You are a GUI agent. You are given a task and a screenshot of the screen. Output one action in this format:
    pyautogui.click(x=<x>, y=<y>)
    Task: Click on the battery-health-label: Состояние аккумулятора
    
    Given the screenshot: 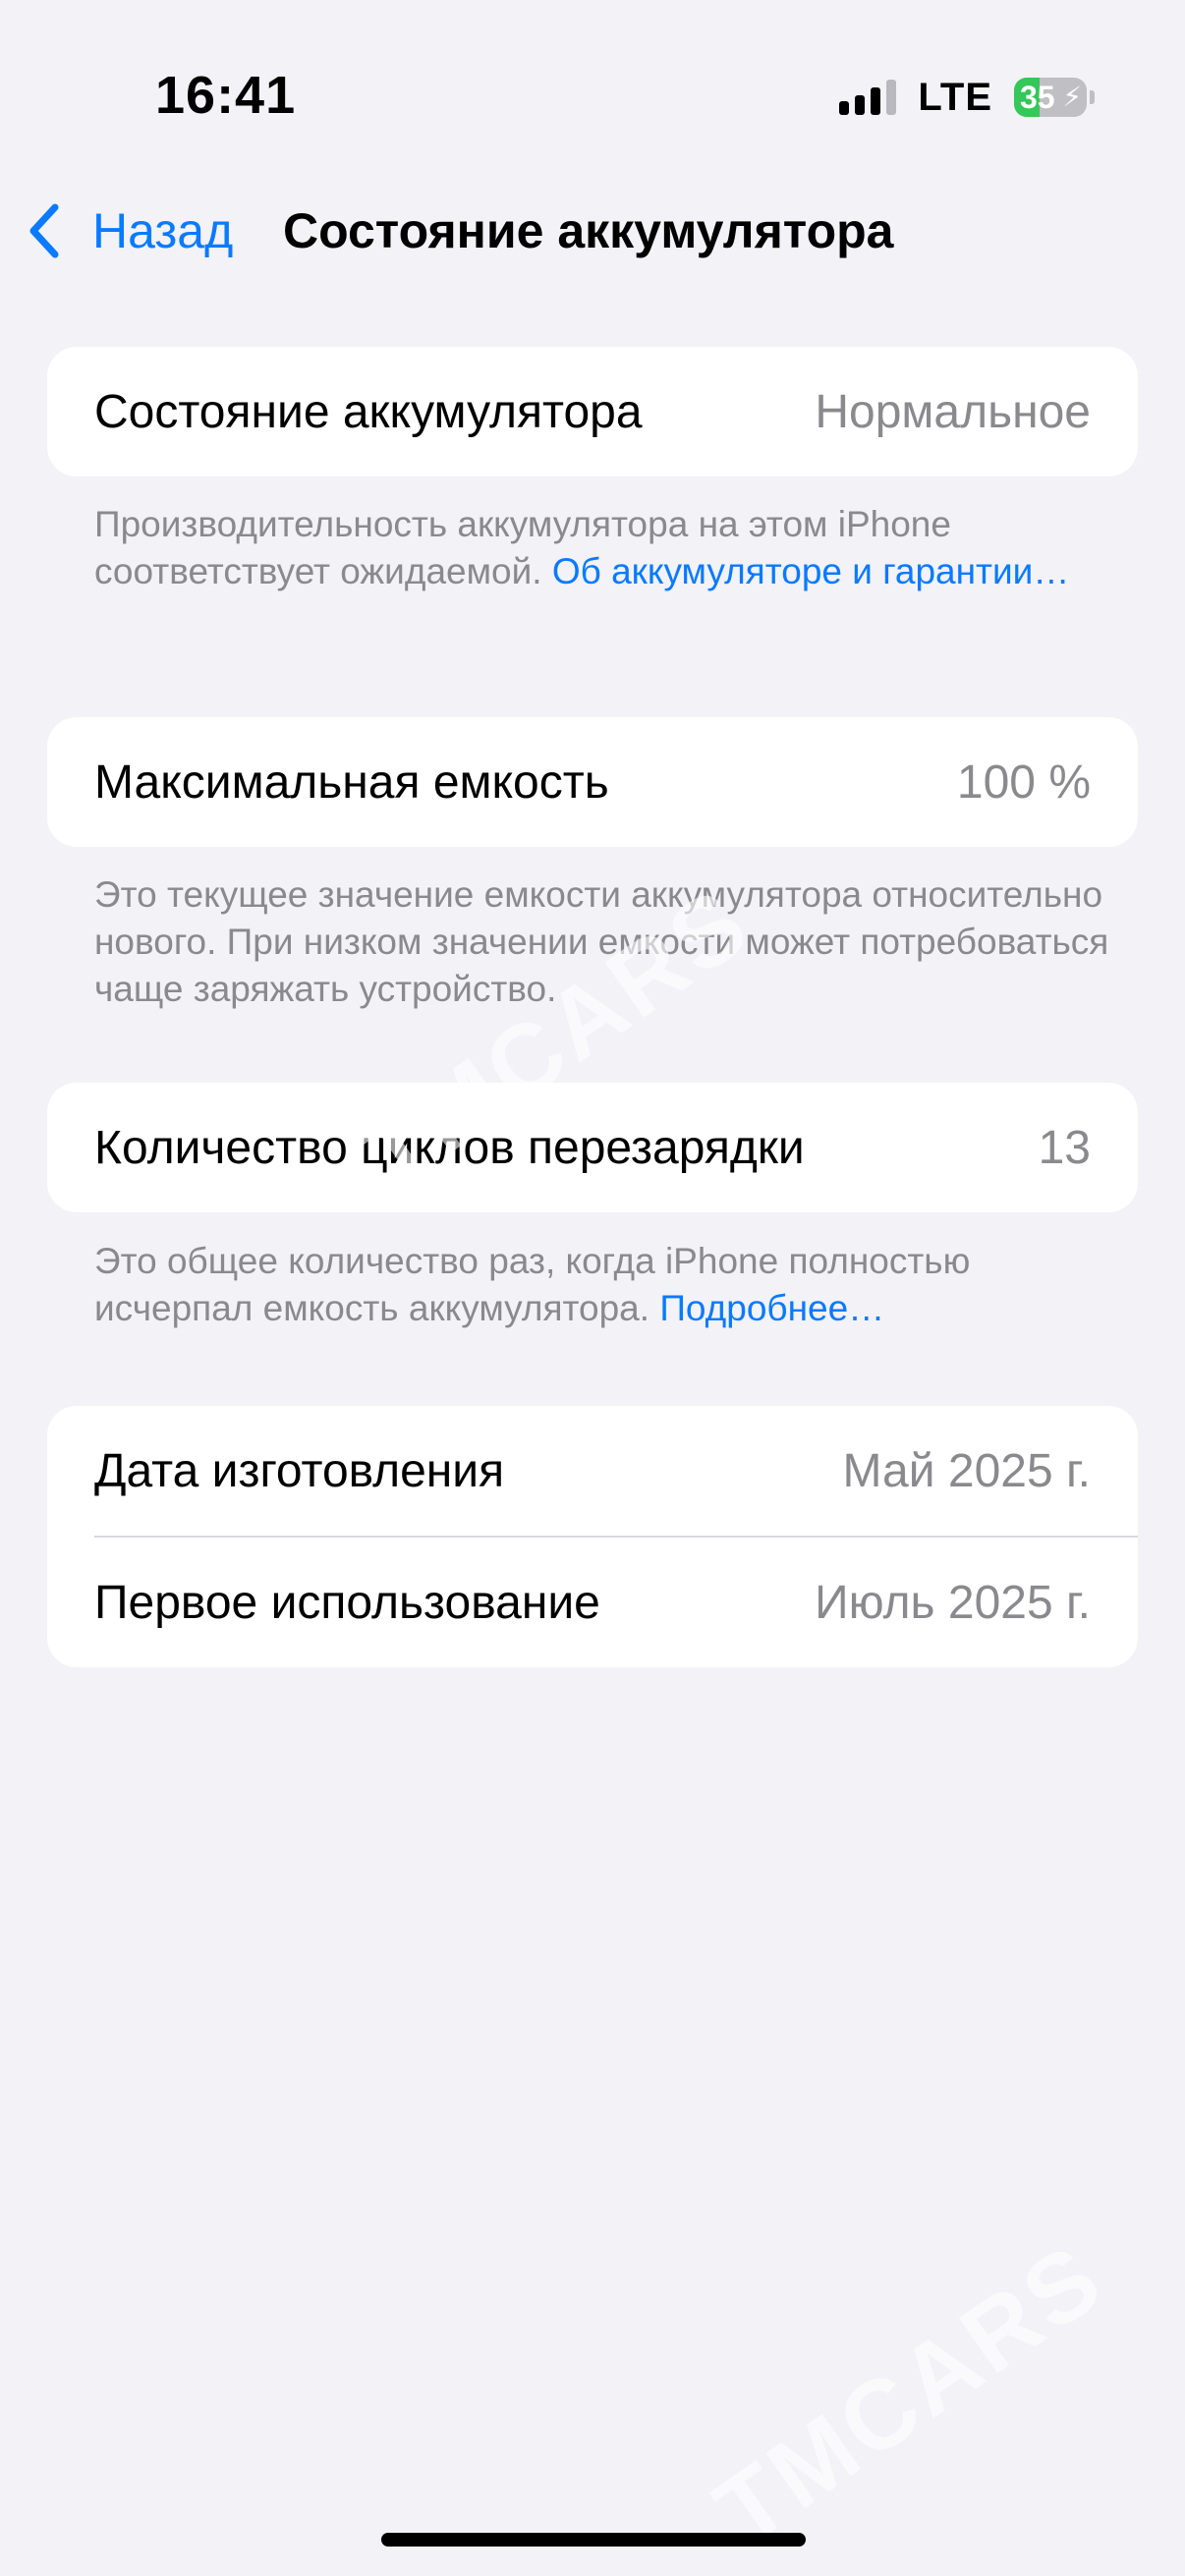 What is the action you would take?
    pyautogui.click(x=369, y=411)
    